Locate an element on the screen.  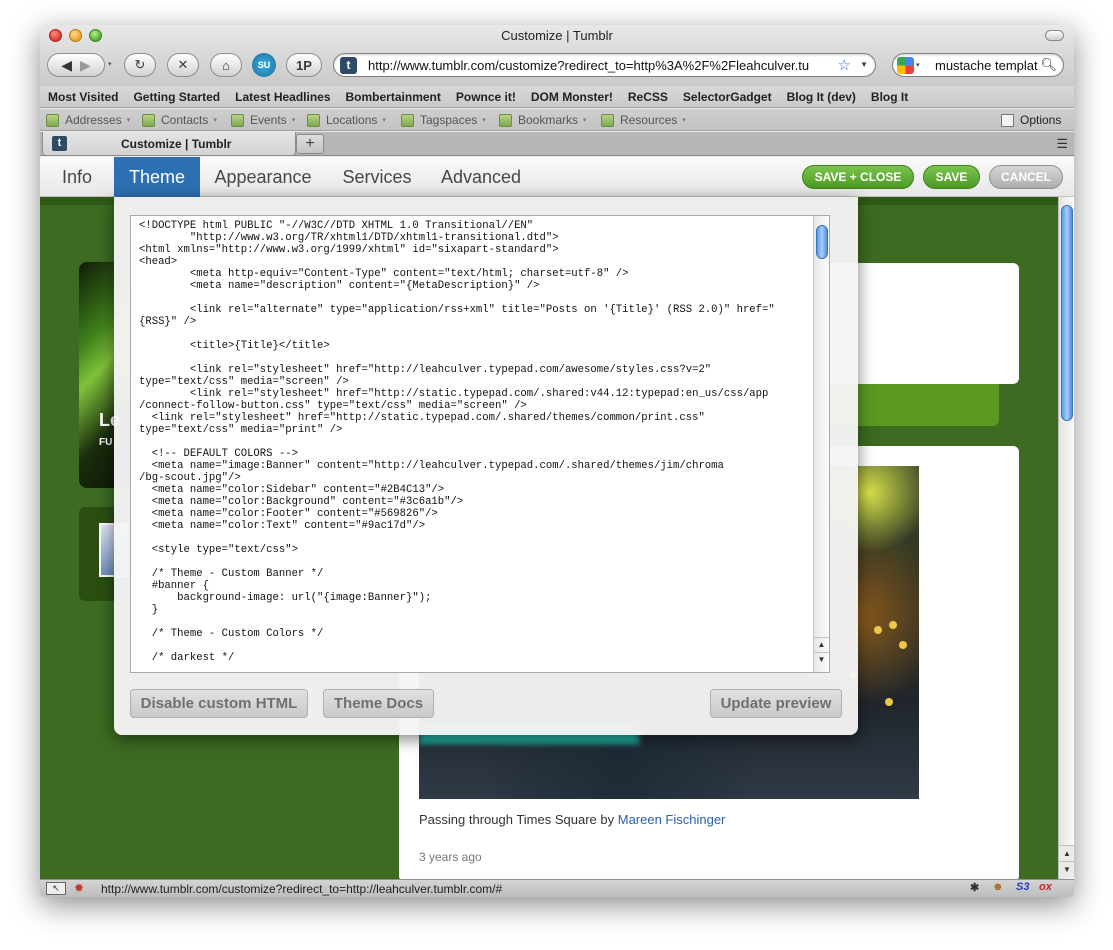
home-icon: ⌂ is located at coordinates (226, 65).